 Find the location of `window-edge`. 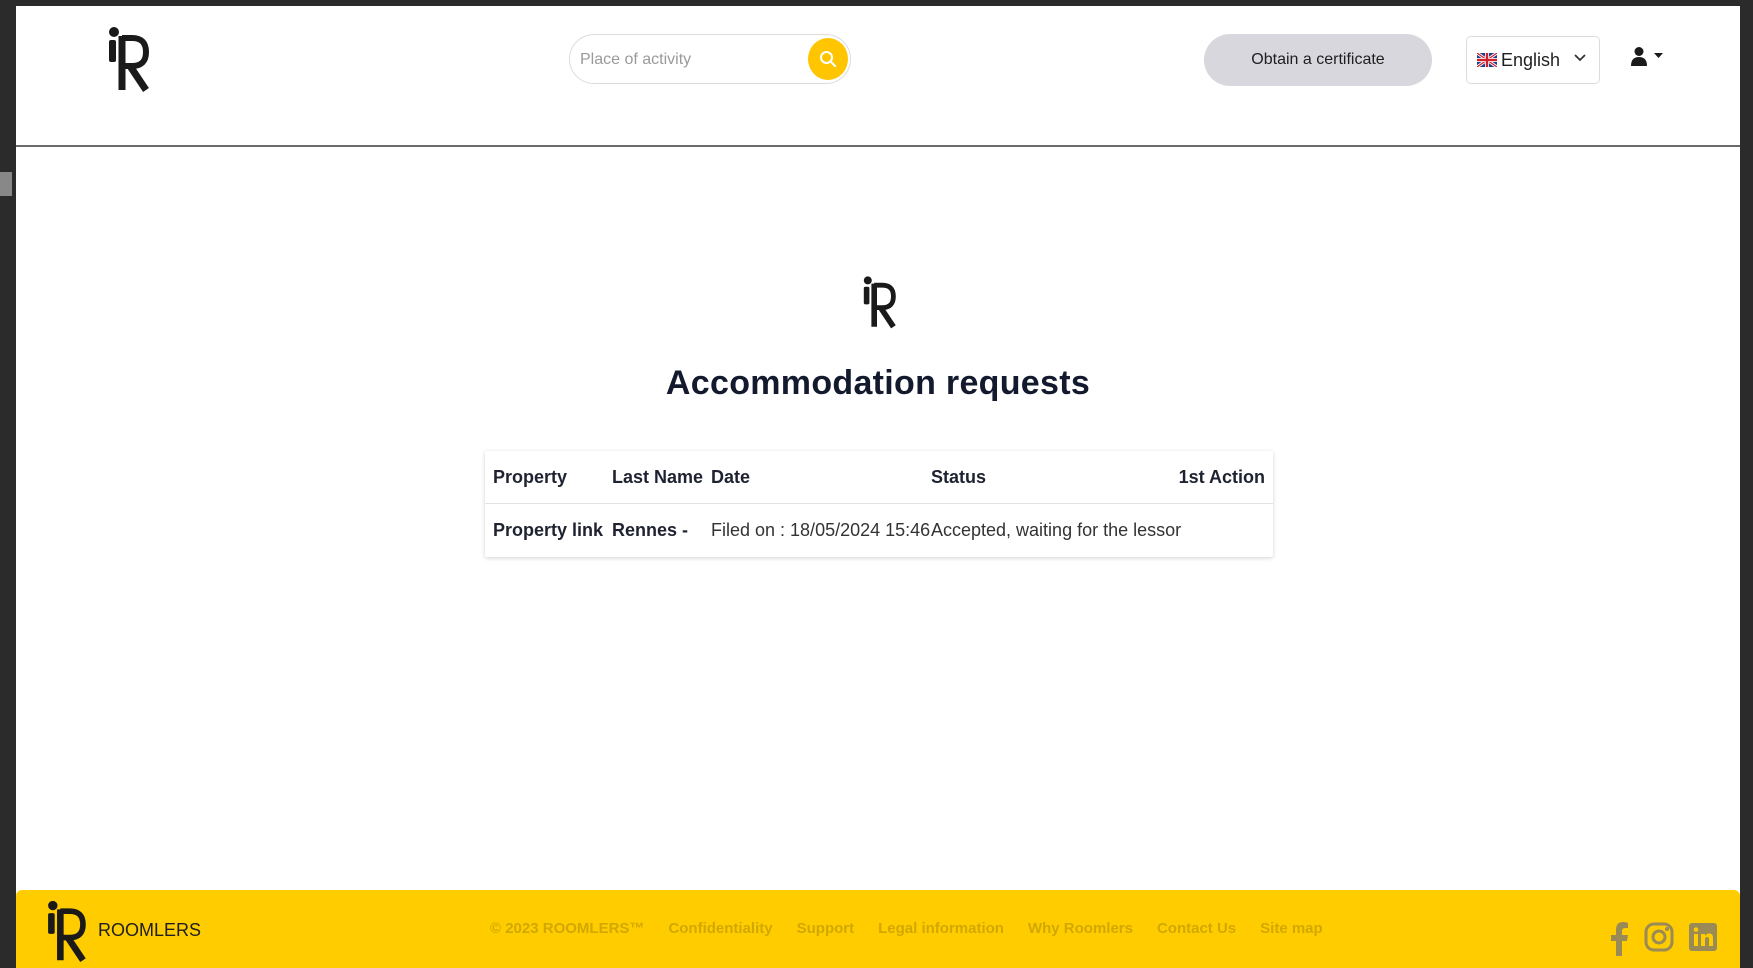

window-edge is located at coordinates (6, 184).